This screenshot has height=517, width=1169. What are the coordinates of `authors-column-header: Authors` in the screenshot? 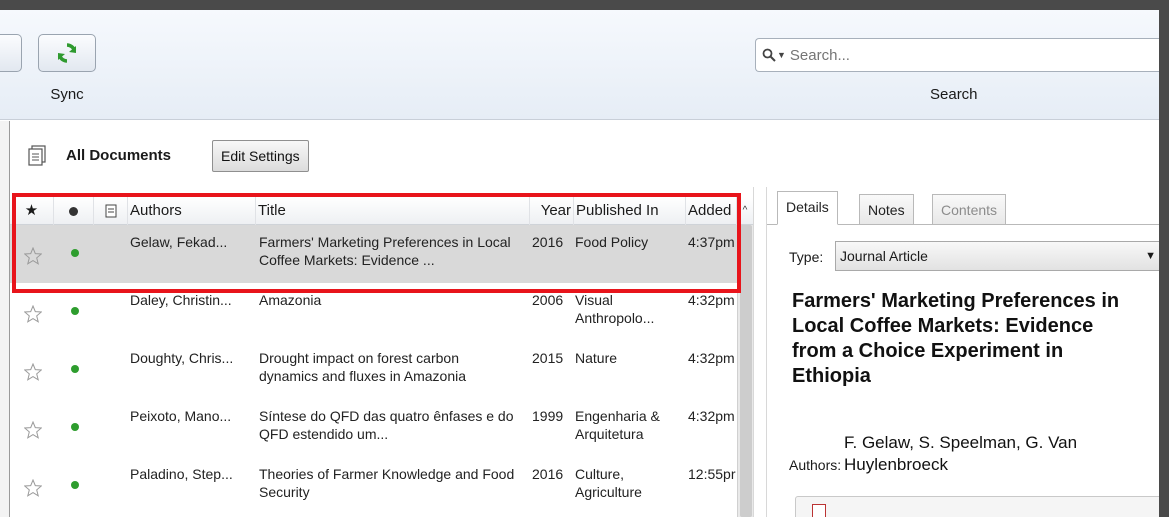 It's located at (192, 211).